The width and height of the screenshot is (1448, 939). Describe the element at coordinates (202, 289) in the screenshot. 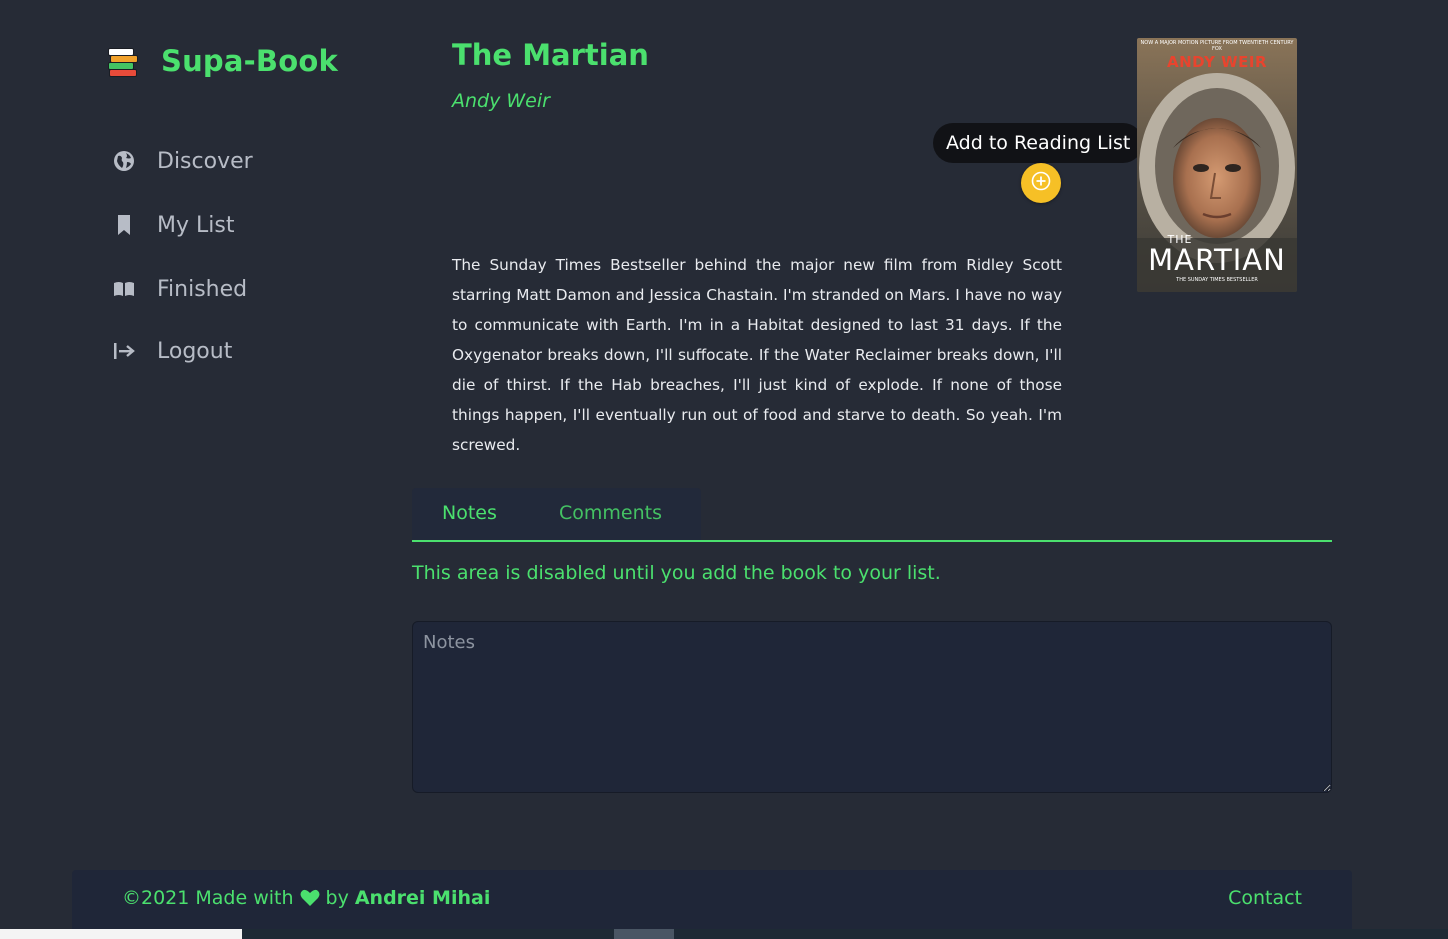

I see `sidebar-item-label: Finished` at that location.